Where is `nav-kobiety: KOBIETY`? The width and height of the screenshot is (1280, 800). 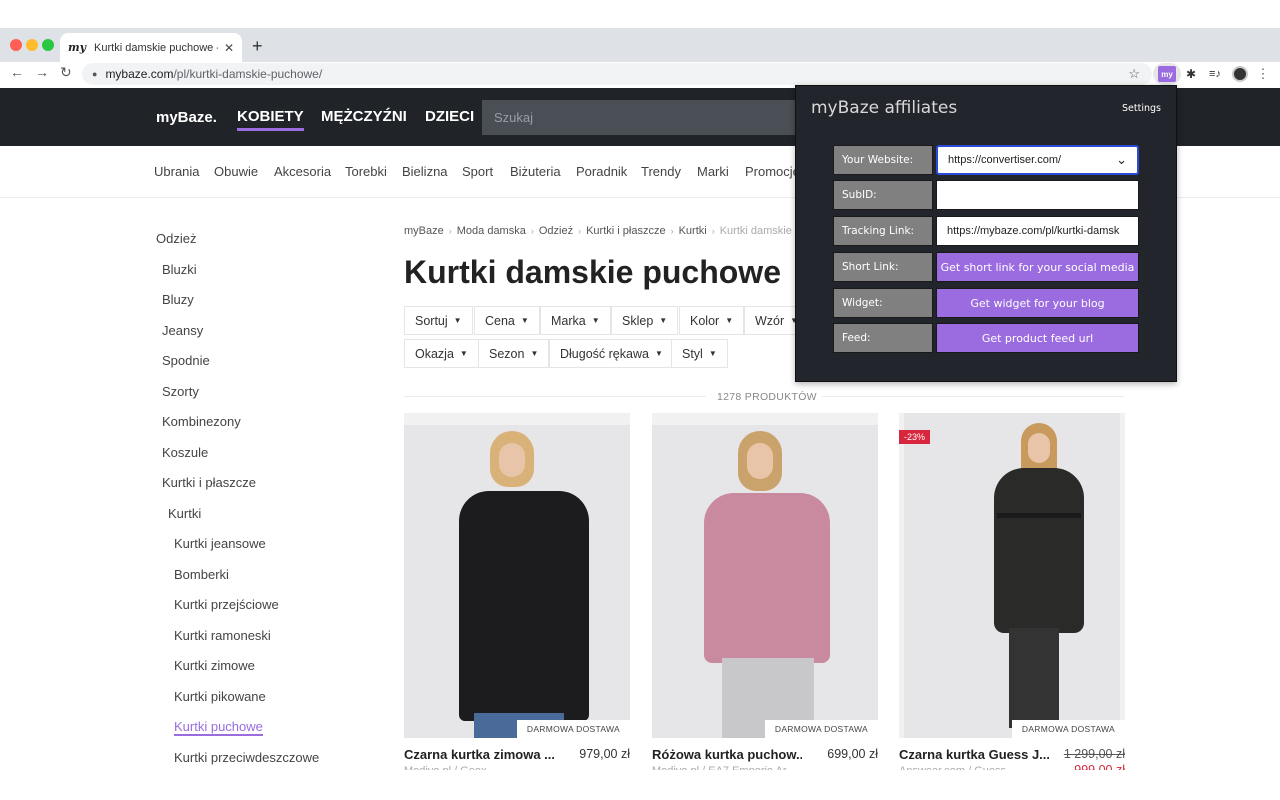
nav-kobiety: KOBIETY is located at coordinates (270, 119).